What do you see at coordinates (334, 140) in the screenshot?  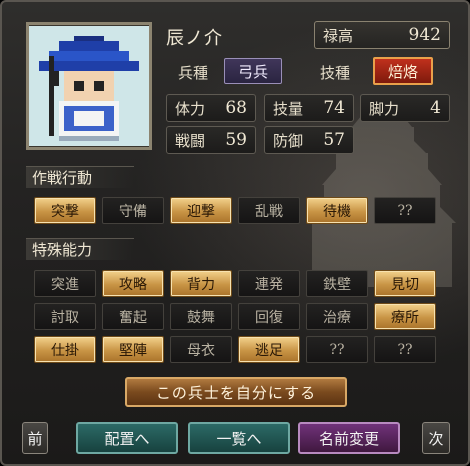 I see `stat-value: 57` at bounding box center [334, 140].